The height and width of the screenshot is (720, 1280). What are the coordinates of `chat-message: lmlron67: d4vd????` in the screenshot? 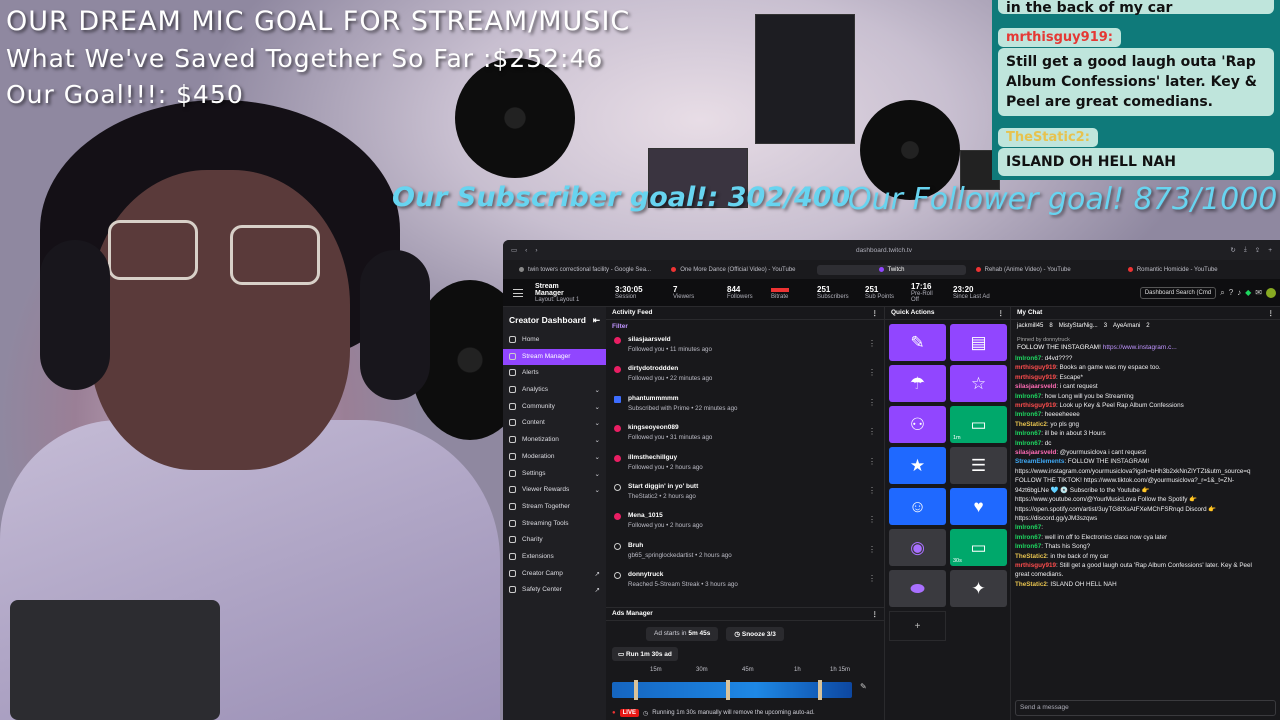 It's located at (1145, 358).